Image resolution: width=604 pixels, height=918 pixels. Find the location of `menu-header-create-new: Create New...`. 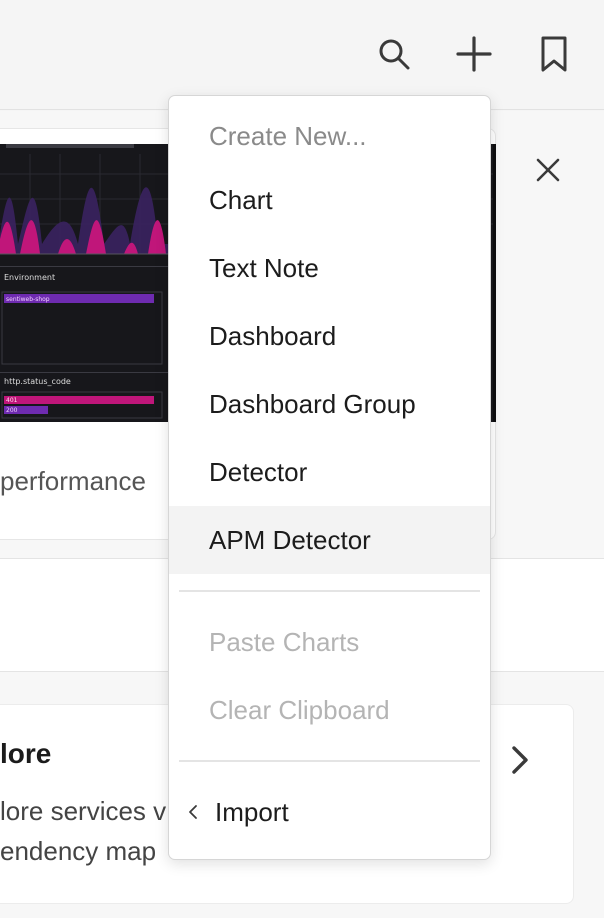

menu-header-create-new: Create New... is located at coordinates (288, 135).